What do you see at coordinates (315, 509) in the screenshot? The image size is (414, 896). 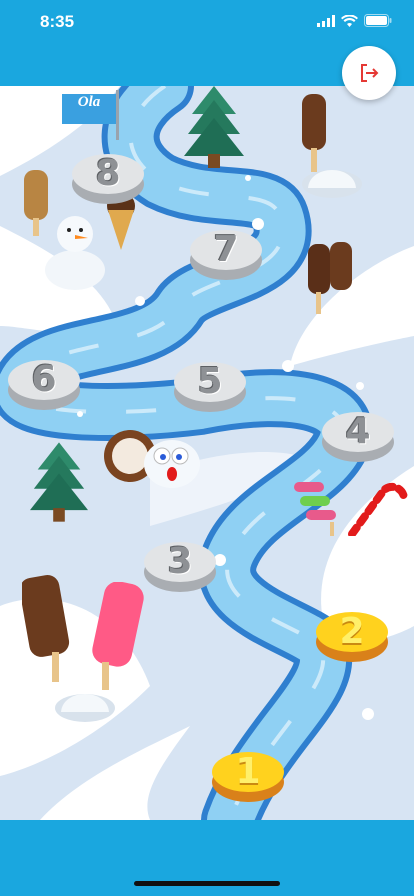 I see `gummy-candy-icon` at bounding box center [315, 509].